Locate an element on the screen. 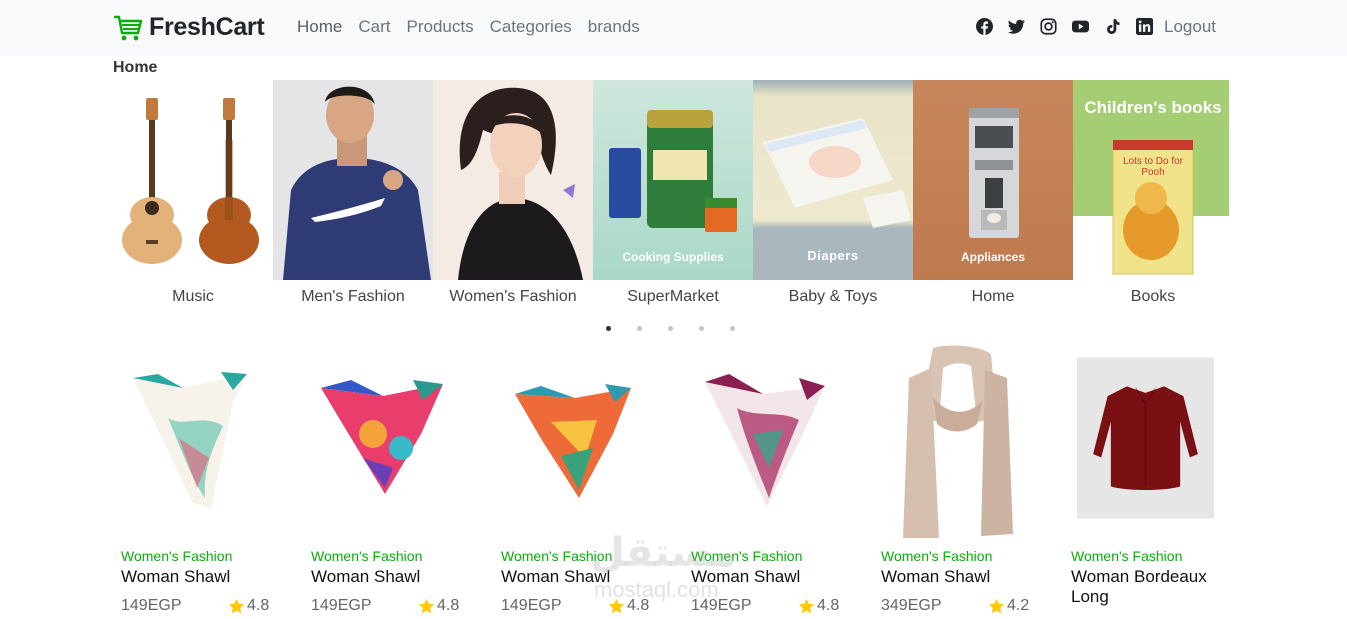 The width and height of the screenshot is (1347, 619). category-image-text: Diapers is located at coordinates (833, 255).